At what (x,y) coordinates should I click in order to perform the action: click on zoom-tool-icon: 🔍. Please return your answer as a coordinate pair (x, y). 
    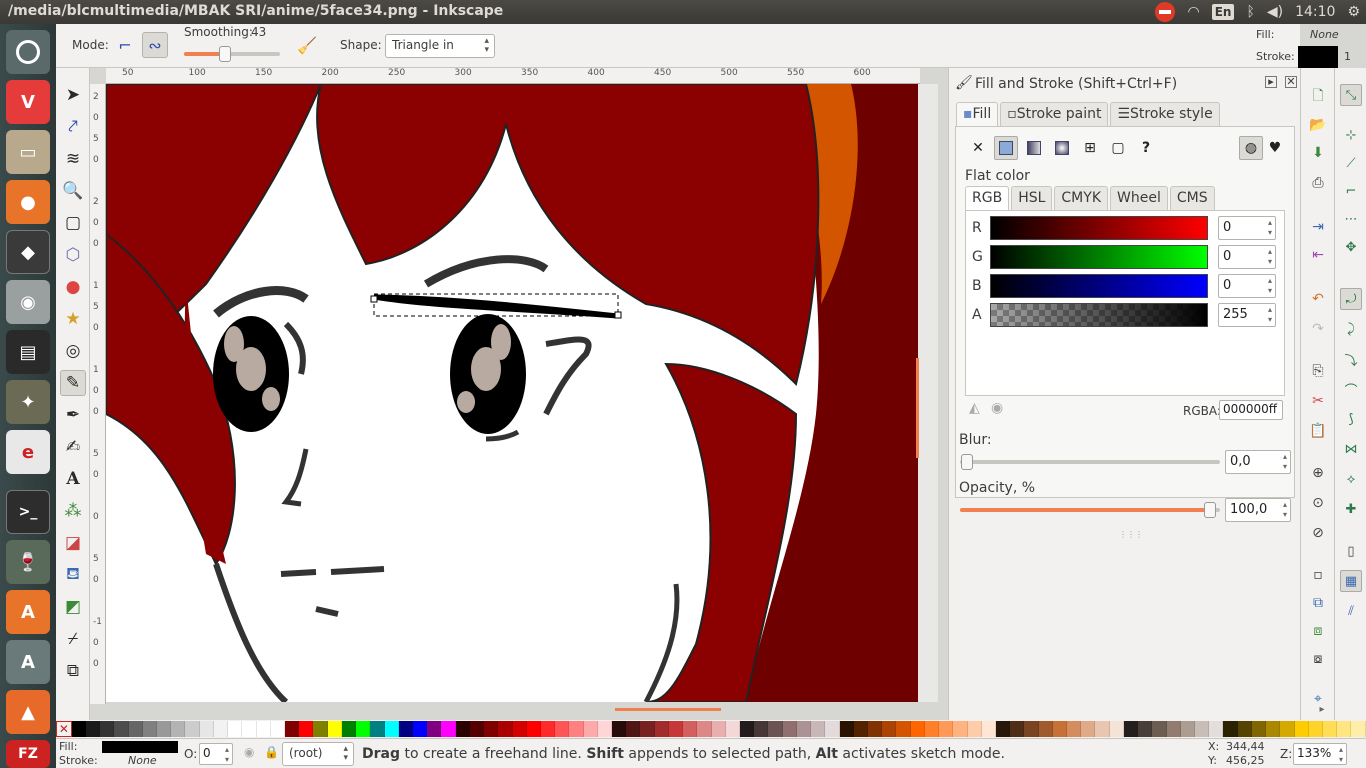
    Looking at the image, I should click on (73, 191).